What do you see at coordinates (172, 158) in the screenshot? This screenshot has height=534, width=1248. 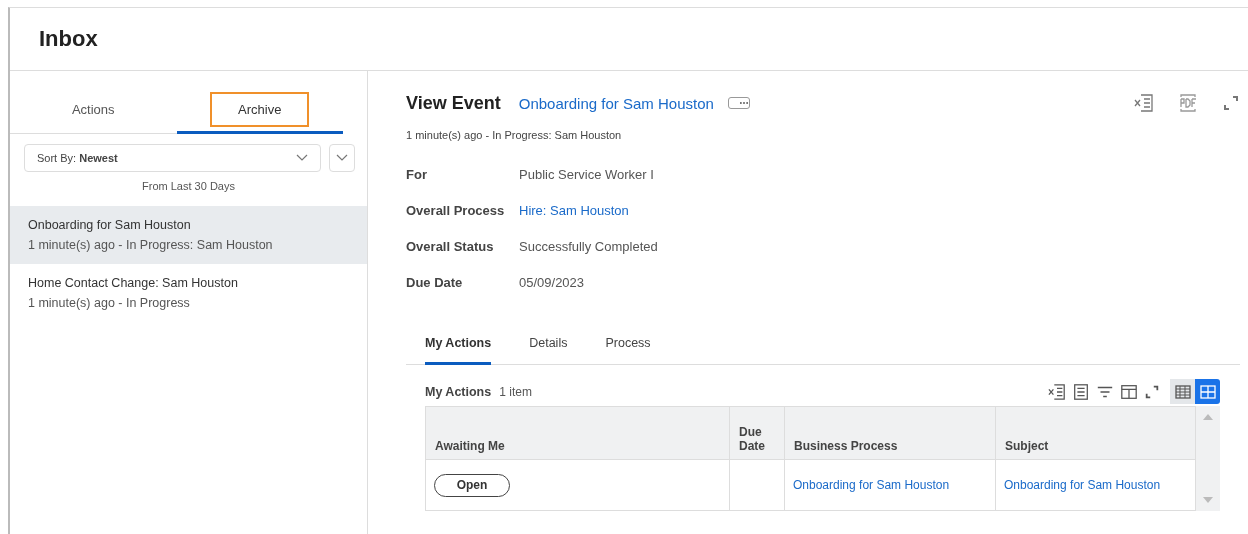 I see `sort-dropdown: Sort By: Newest` at bounding box center [172, 158].